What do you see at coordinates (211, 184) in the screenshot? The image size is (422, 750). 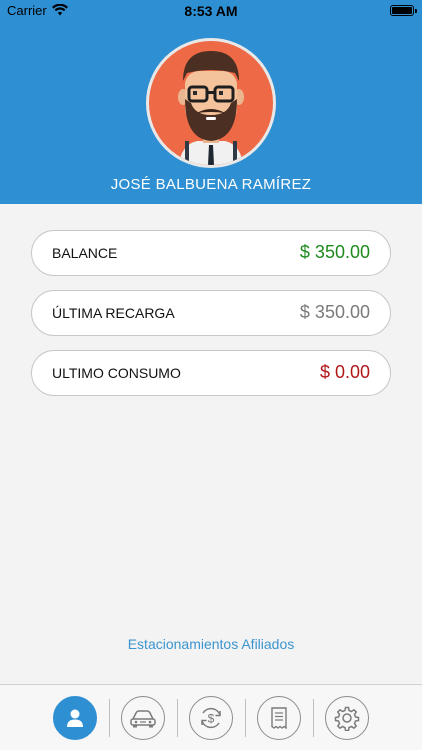 I see `user-name: JOSÉ BALBUENA RAMÍREZ` at bounding box center [211, 184].